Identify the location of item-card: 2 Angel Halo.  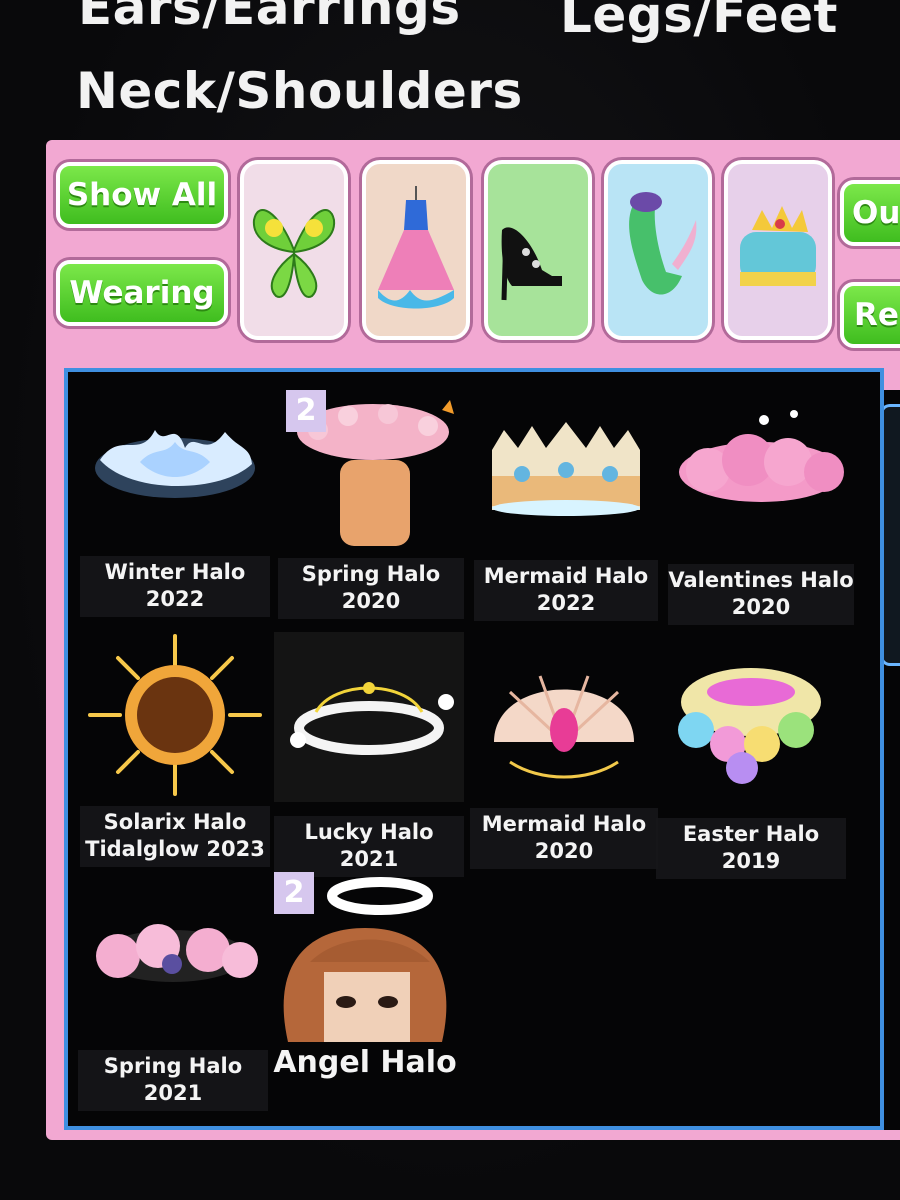
(365, 982).